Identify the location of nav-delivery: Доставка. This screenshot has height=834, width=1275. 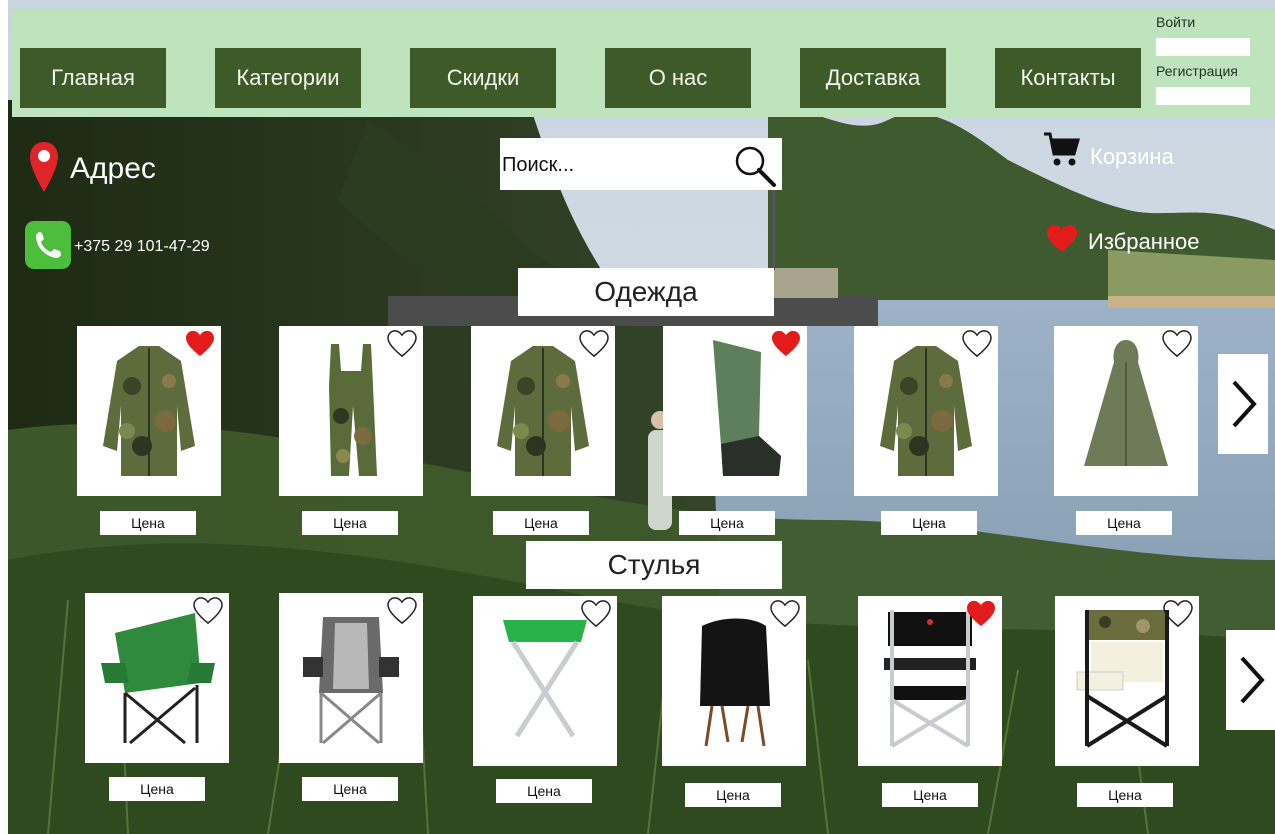
(873, 78).